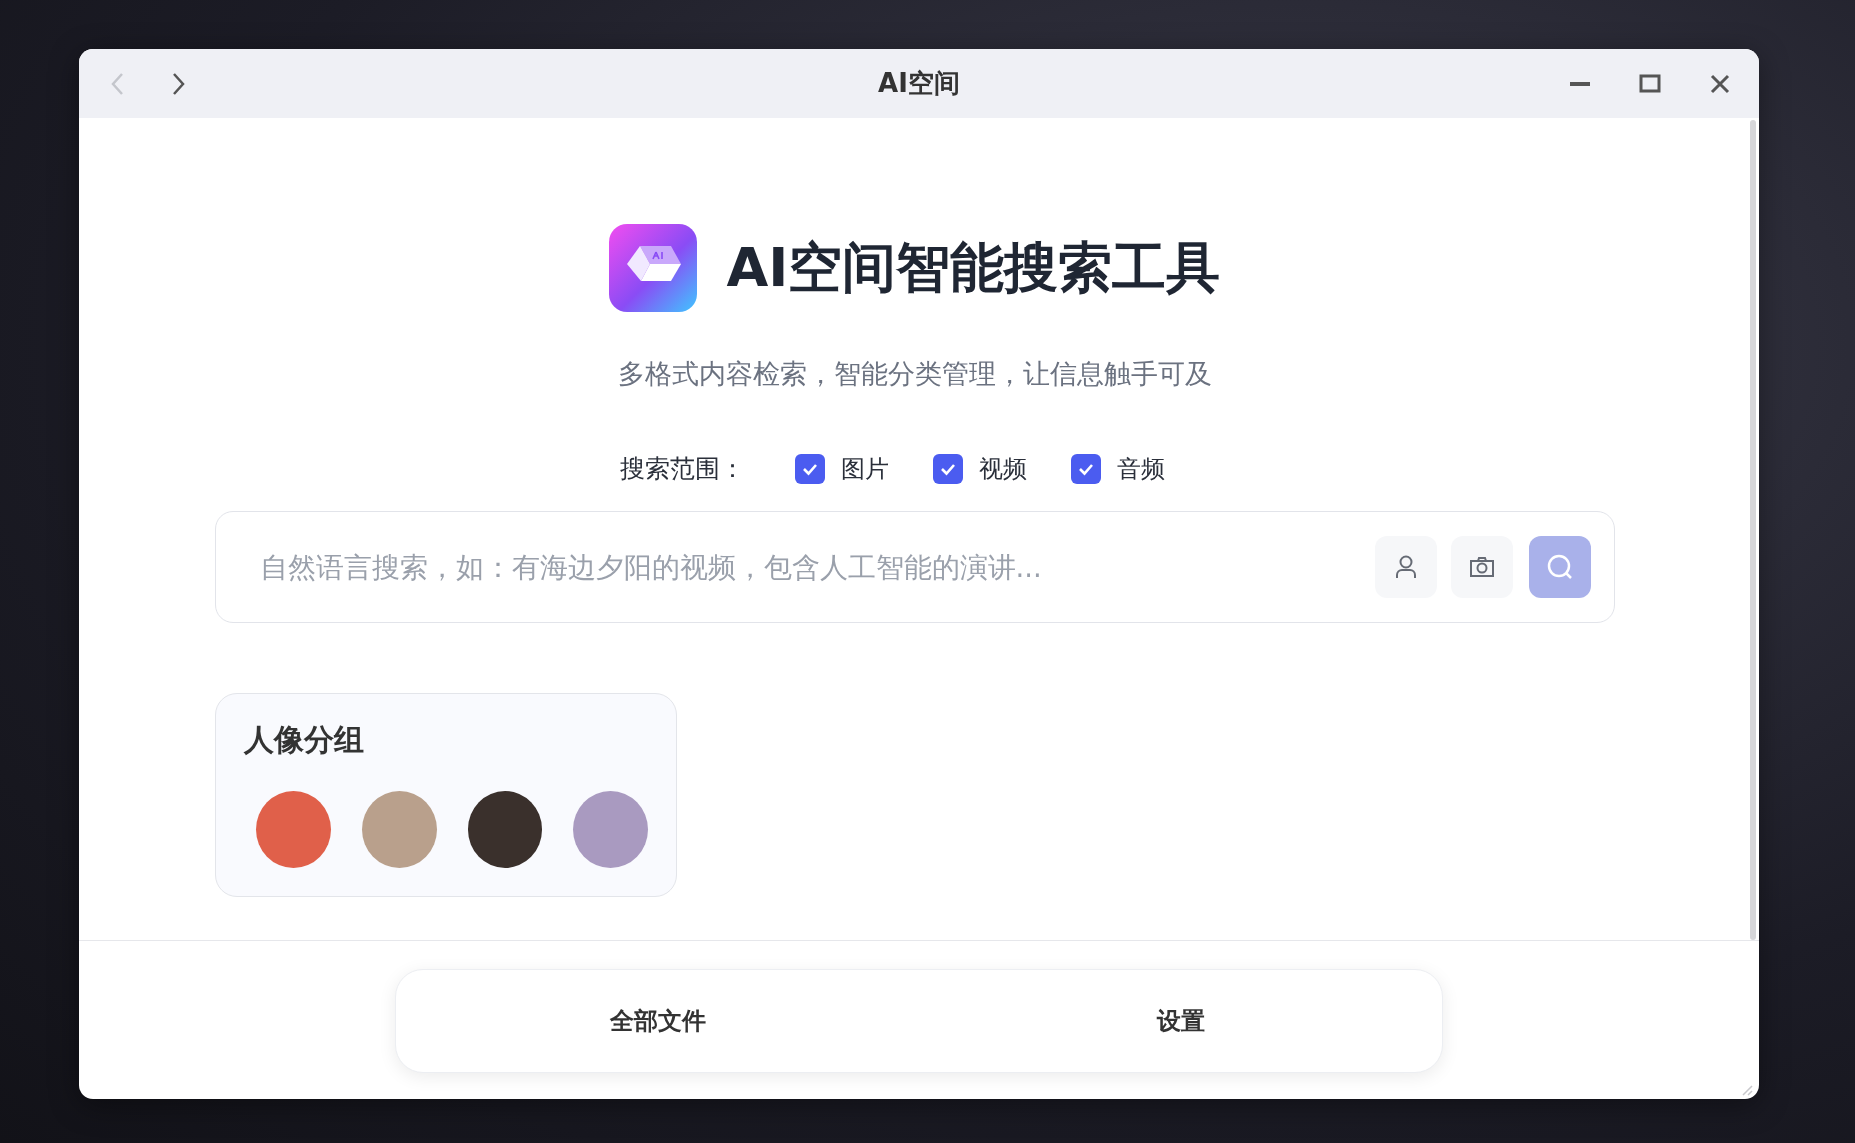 The image size is (1855, 1143). I want to click on scope-label: 搜索范围：, so click(682, 469).